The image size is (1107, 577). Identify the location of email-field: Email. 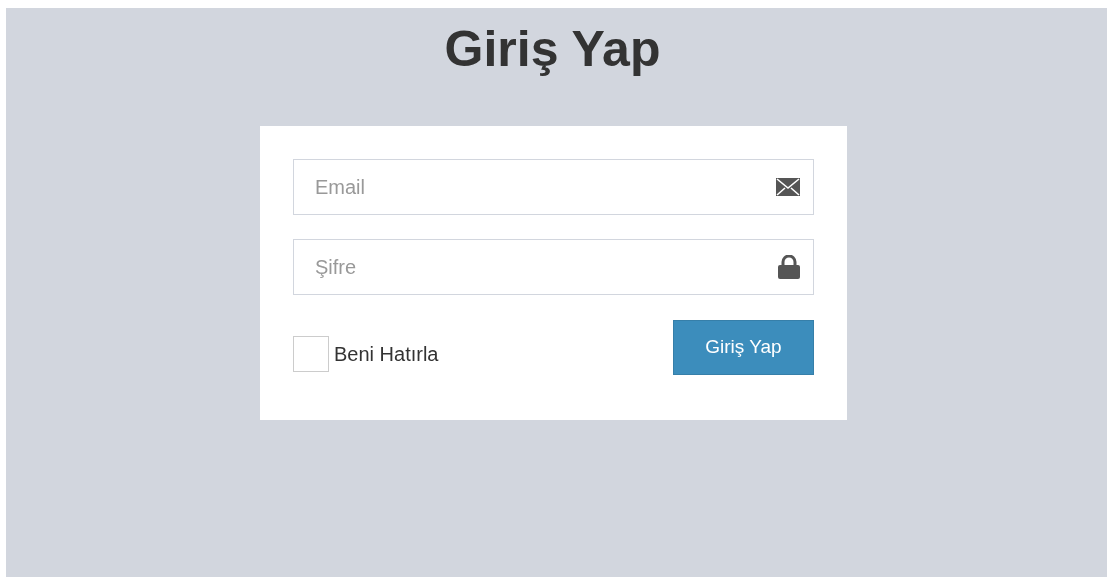
(553, 187).